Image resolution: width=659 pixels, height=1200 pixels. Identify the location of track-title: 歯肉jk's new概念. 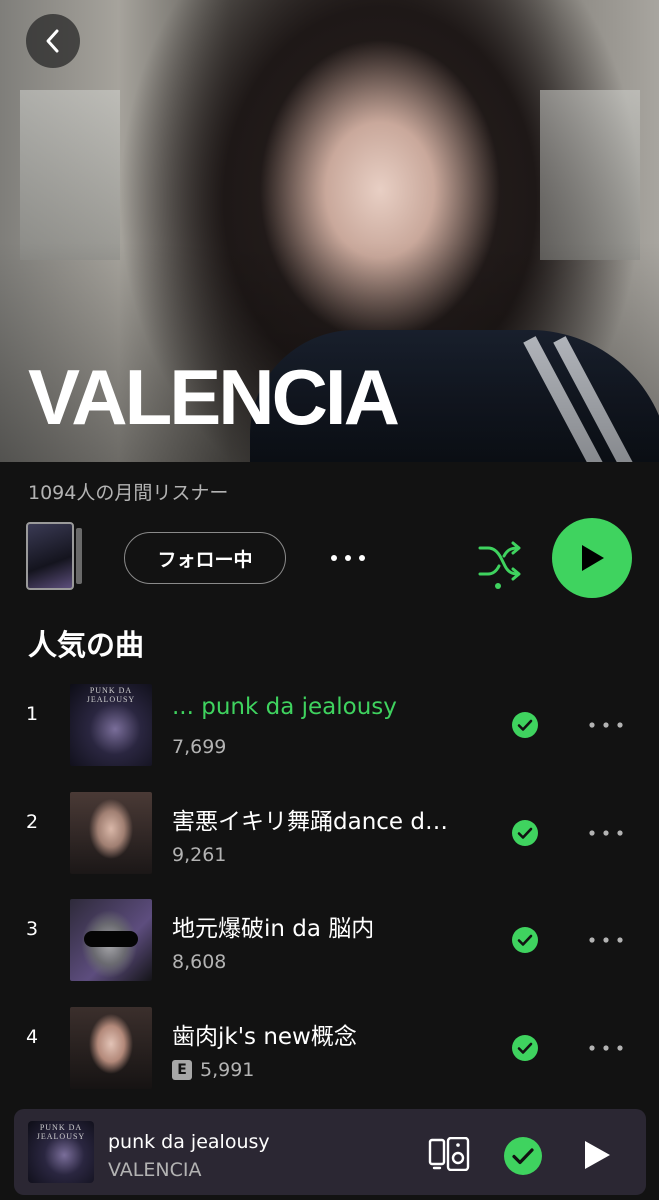
(264, 1036).